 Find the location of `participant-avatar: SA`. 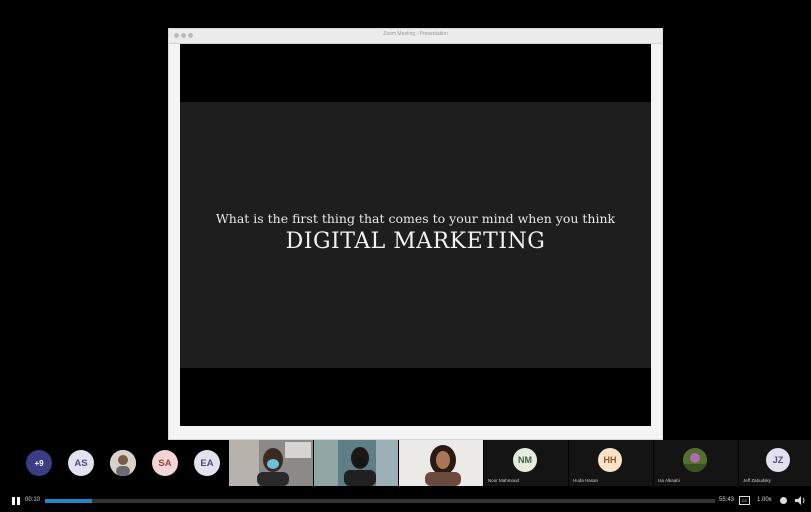

participant-avatar: SA is located at coordinates (165, 463).